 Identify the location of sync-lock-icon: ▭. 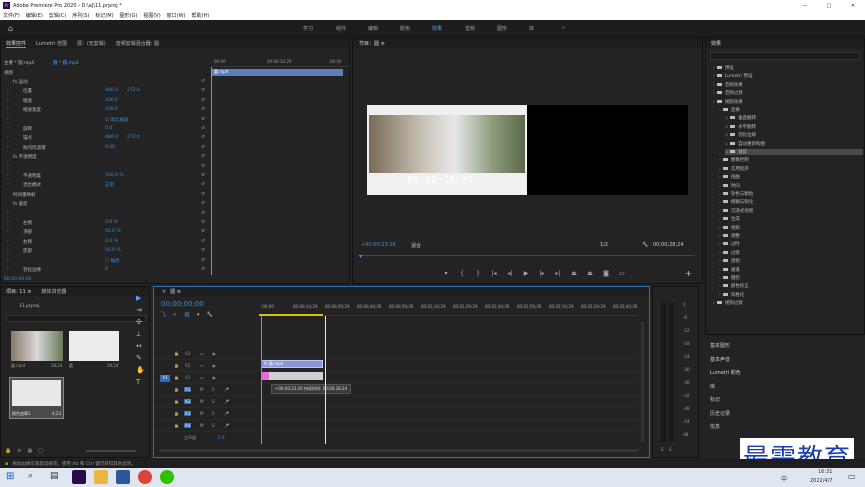
(202, 365).